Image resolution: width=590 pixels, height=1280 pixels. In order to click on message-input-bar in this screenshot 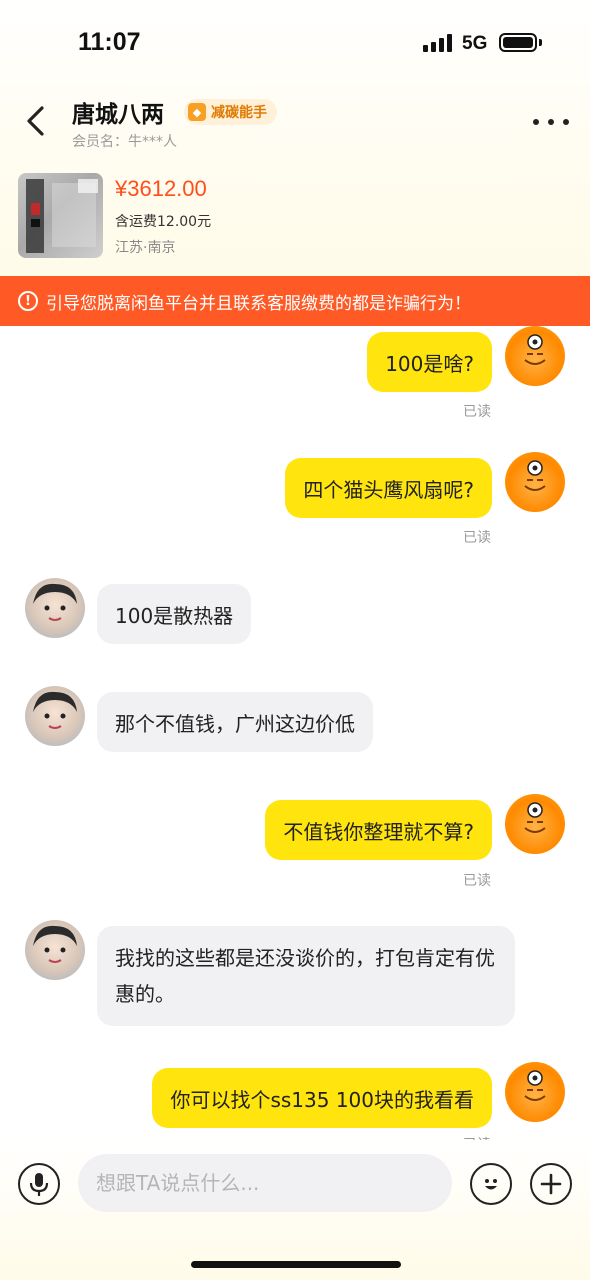, I will do `click(295, 1210)`.